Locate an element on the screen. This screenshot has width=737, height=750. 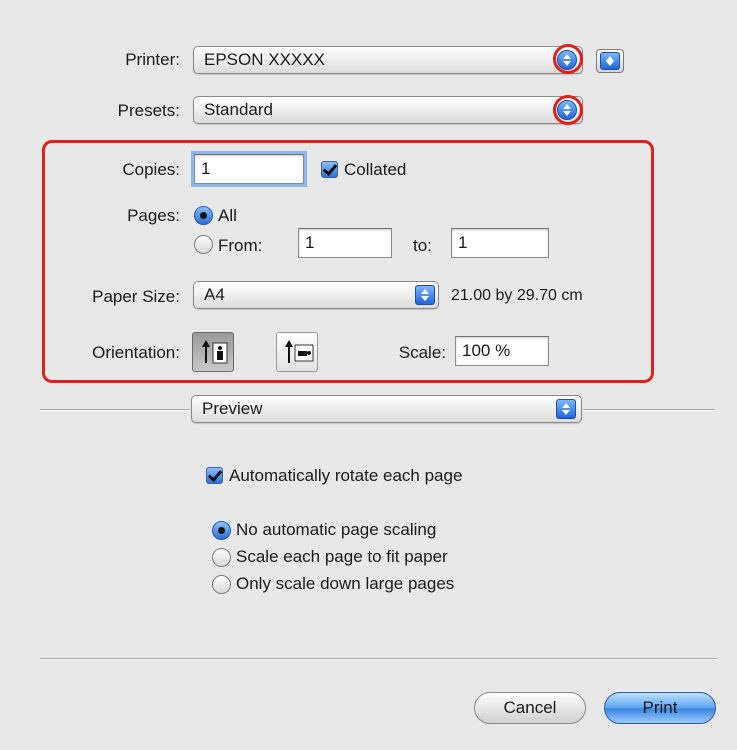
collated-checkbox is located at coordinates (329, 169).